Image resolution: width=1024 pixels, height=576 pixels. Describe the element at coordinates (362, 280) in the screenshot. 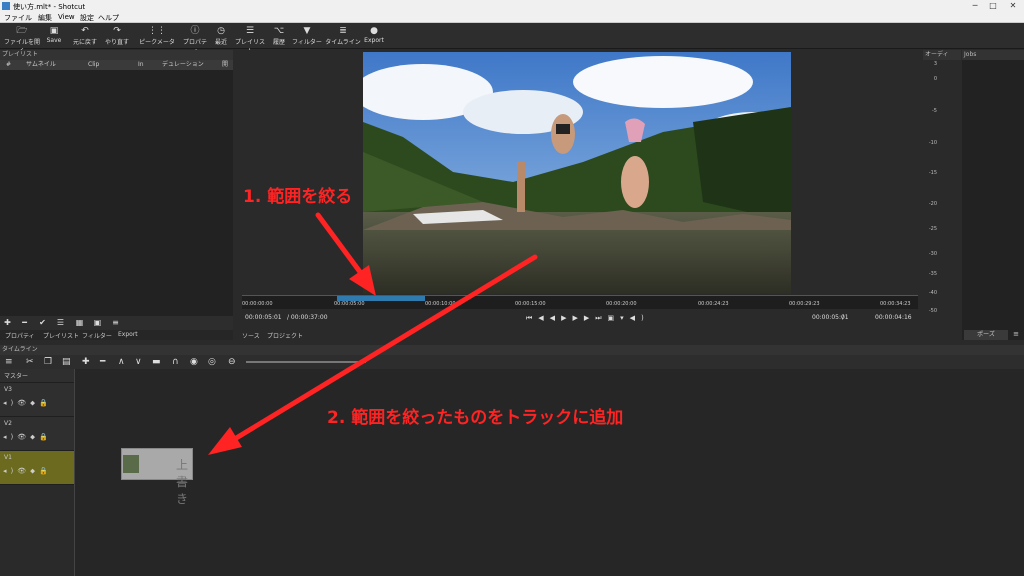

I see `arrow-1-head` at that location.